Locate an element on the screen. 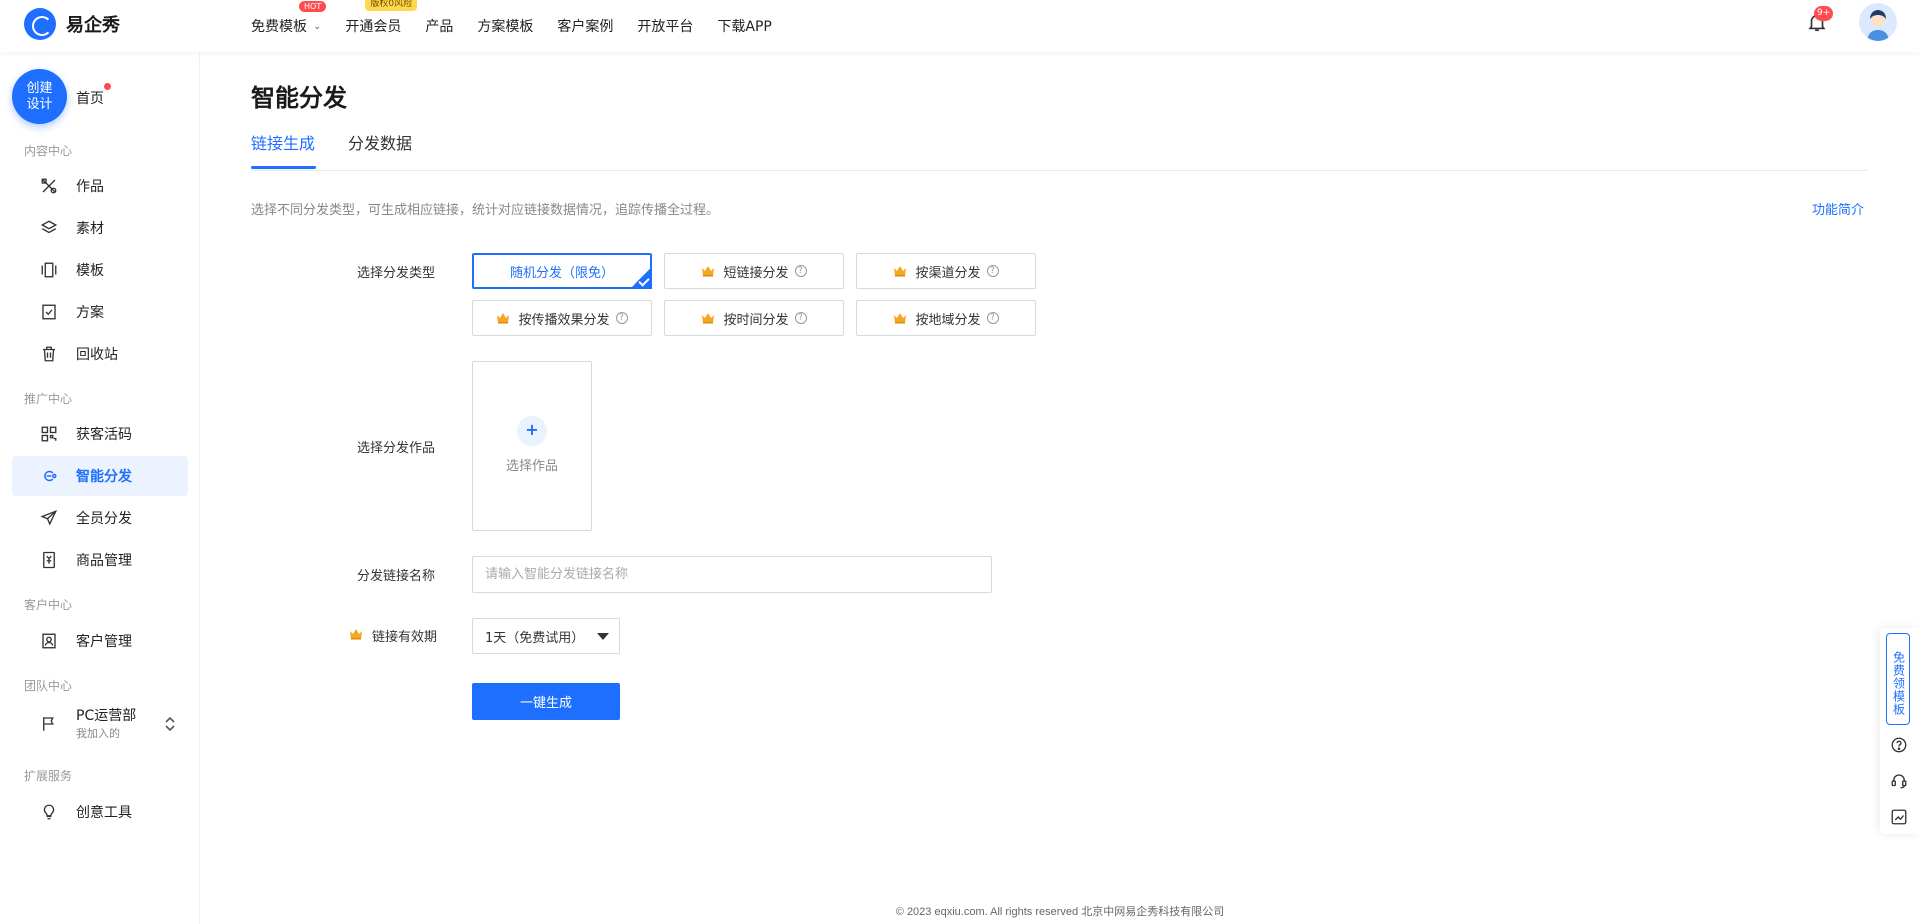 This screenshot has height=924, width=1920. hot-badge: HOT is located at coordinates (313, 6).